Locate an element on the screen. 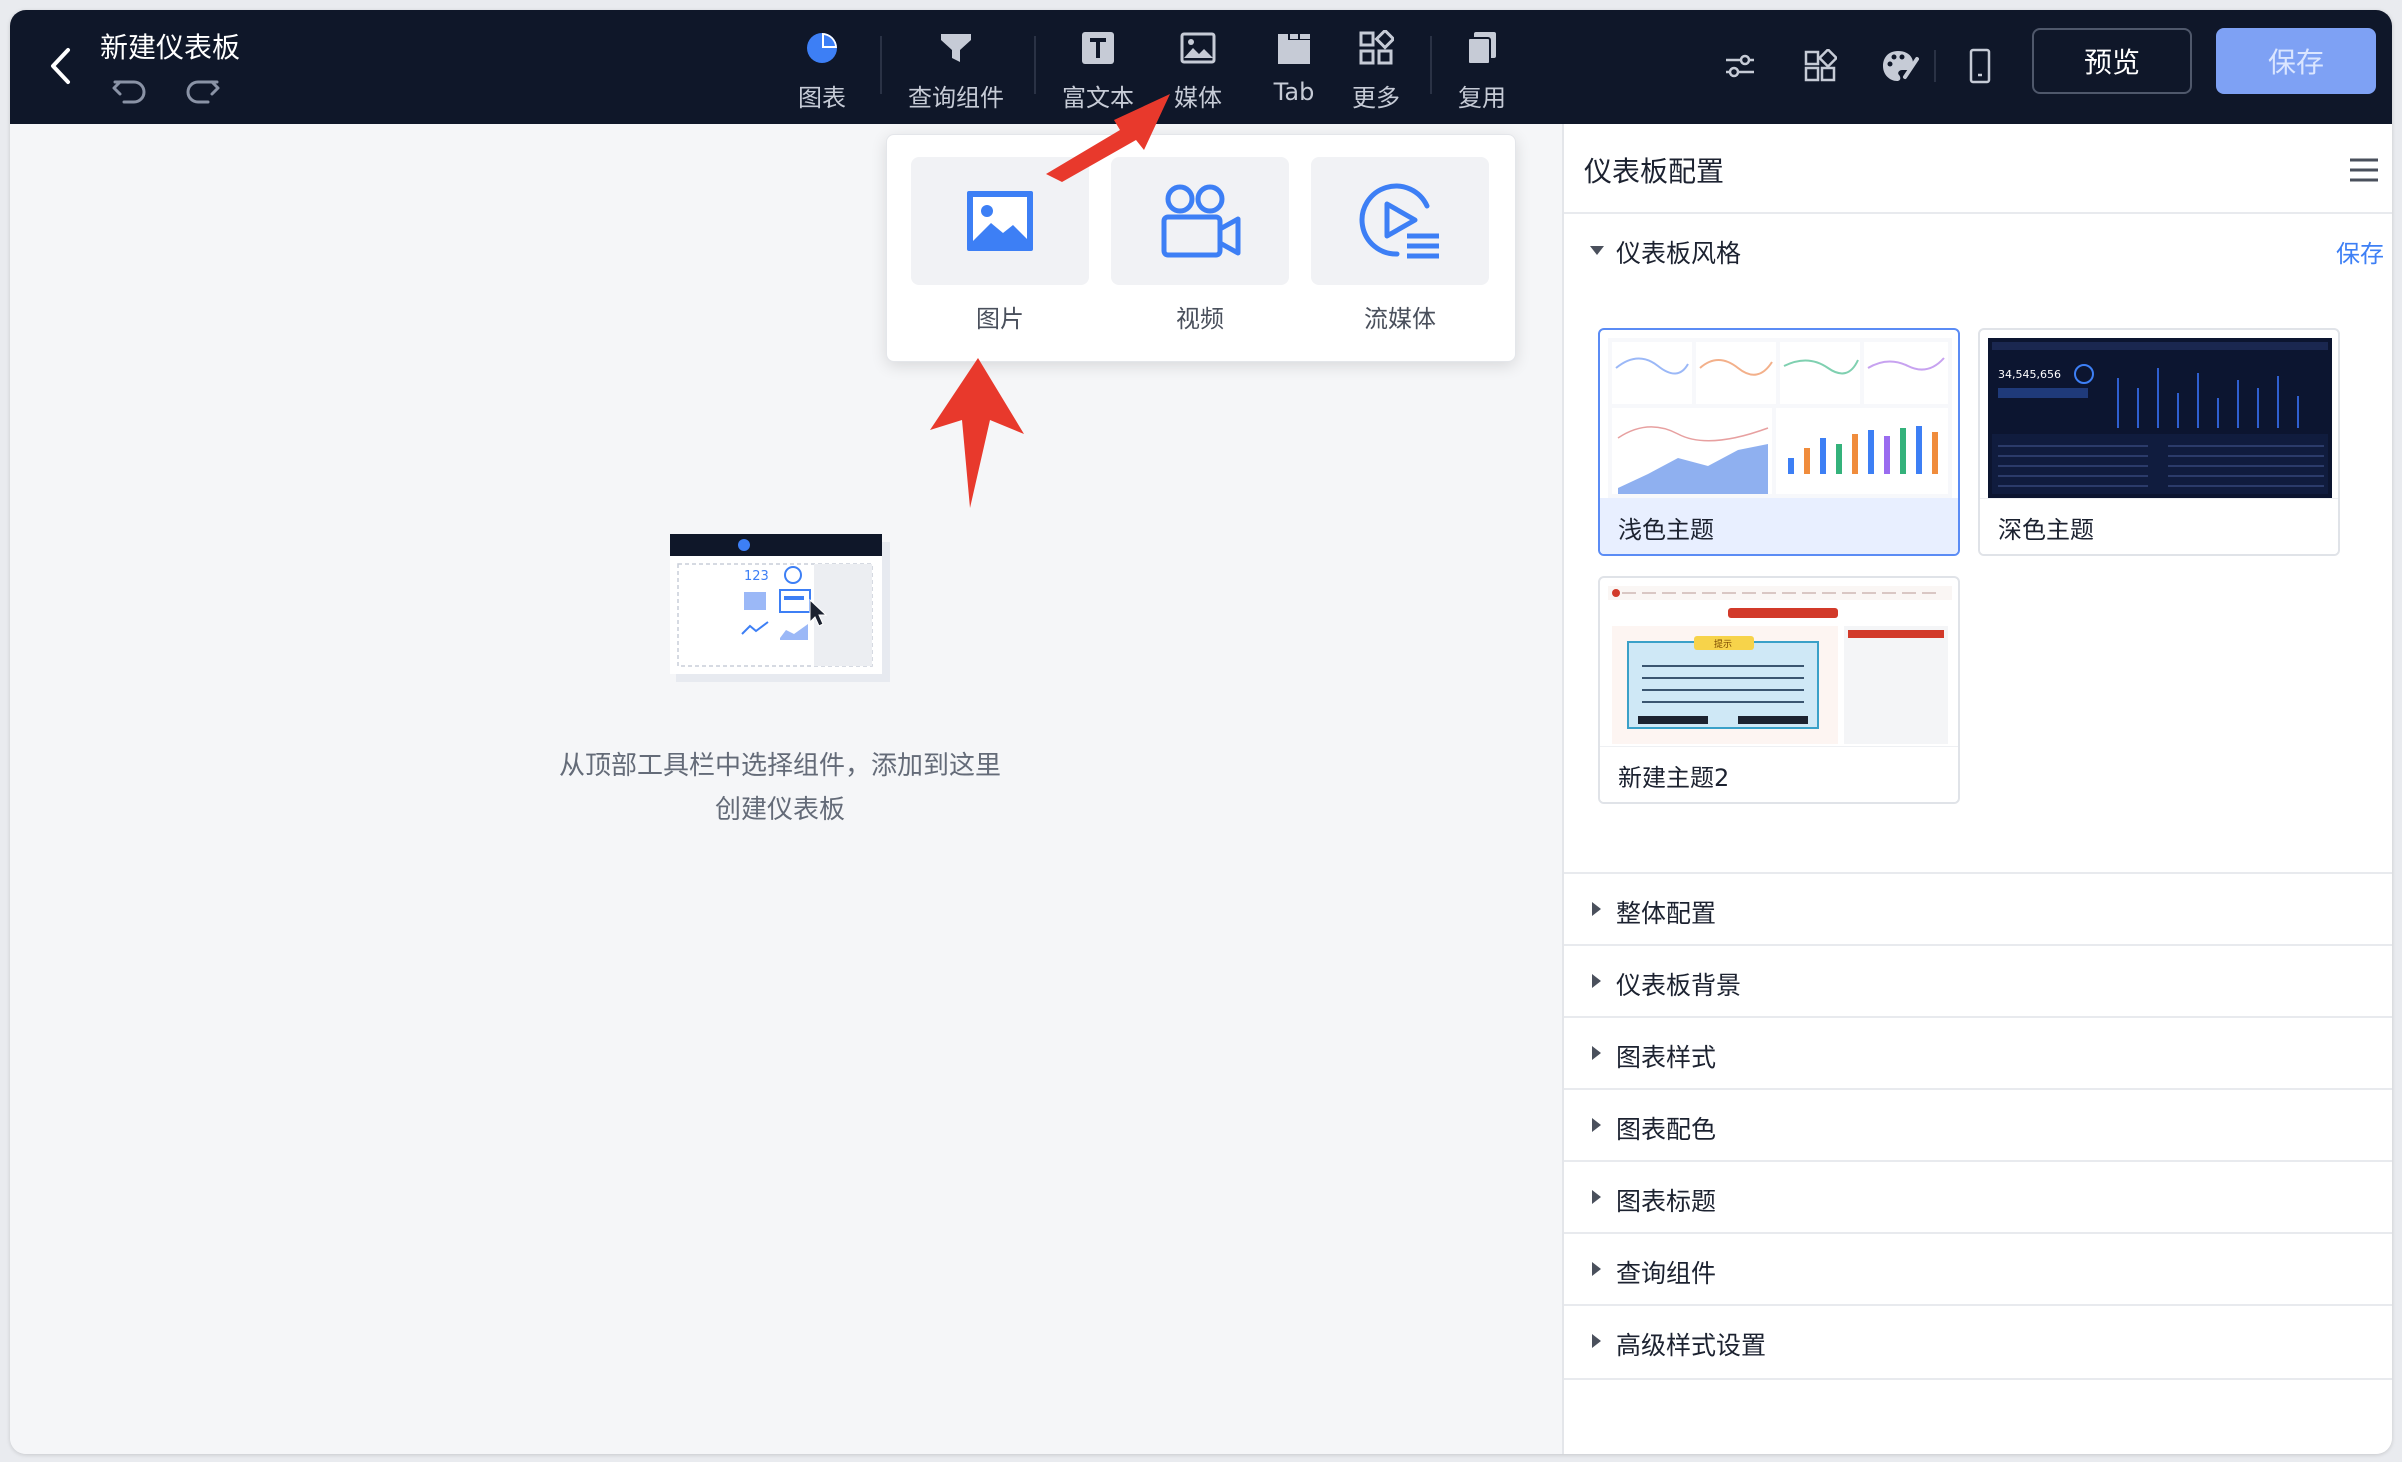 This screenshot has height=1462, width=2402. panel-menu-button is located at coordinates (2364, 170).